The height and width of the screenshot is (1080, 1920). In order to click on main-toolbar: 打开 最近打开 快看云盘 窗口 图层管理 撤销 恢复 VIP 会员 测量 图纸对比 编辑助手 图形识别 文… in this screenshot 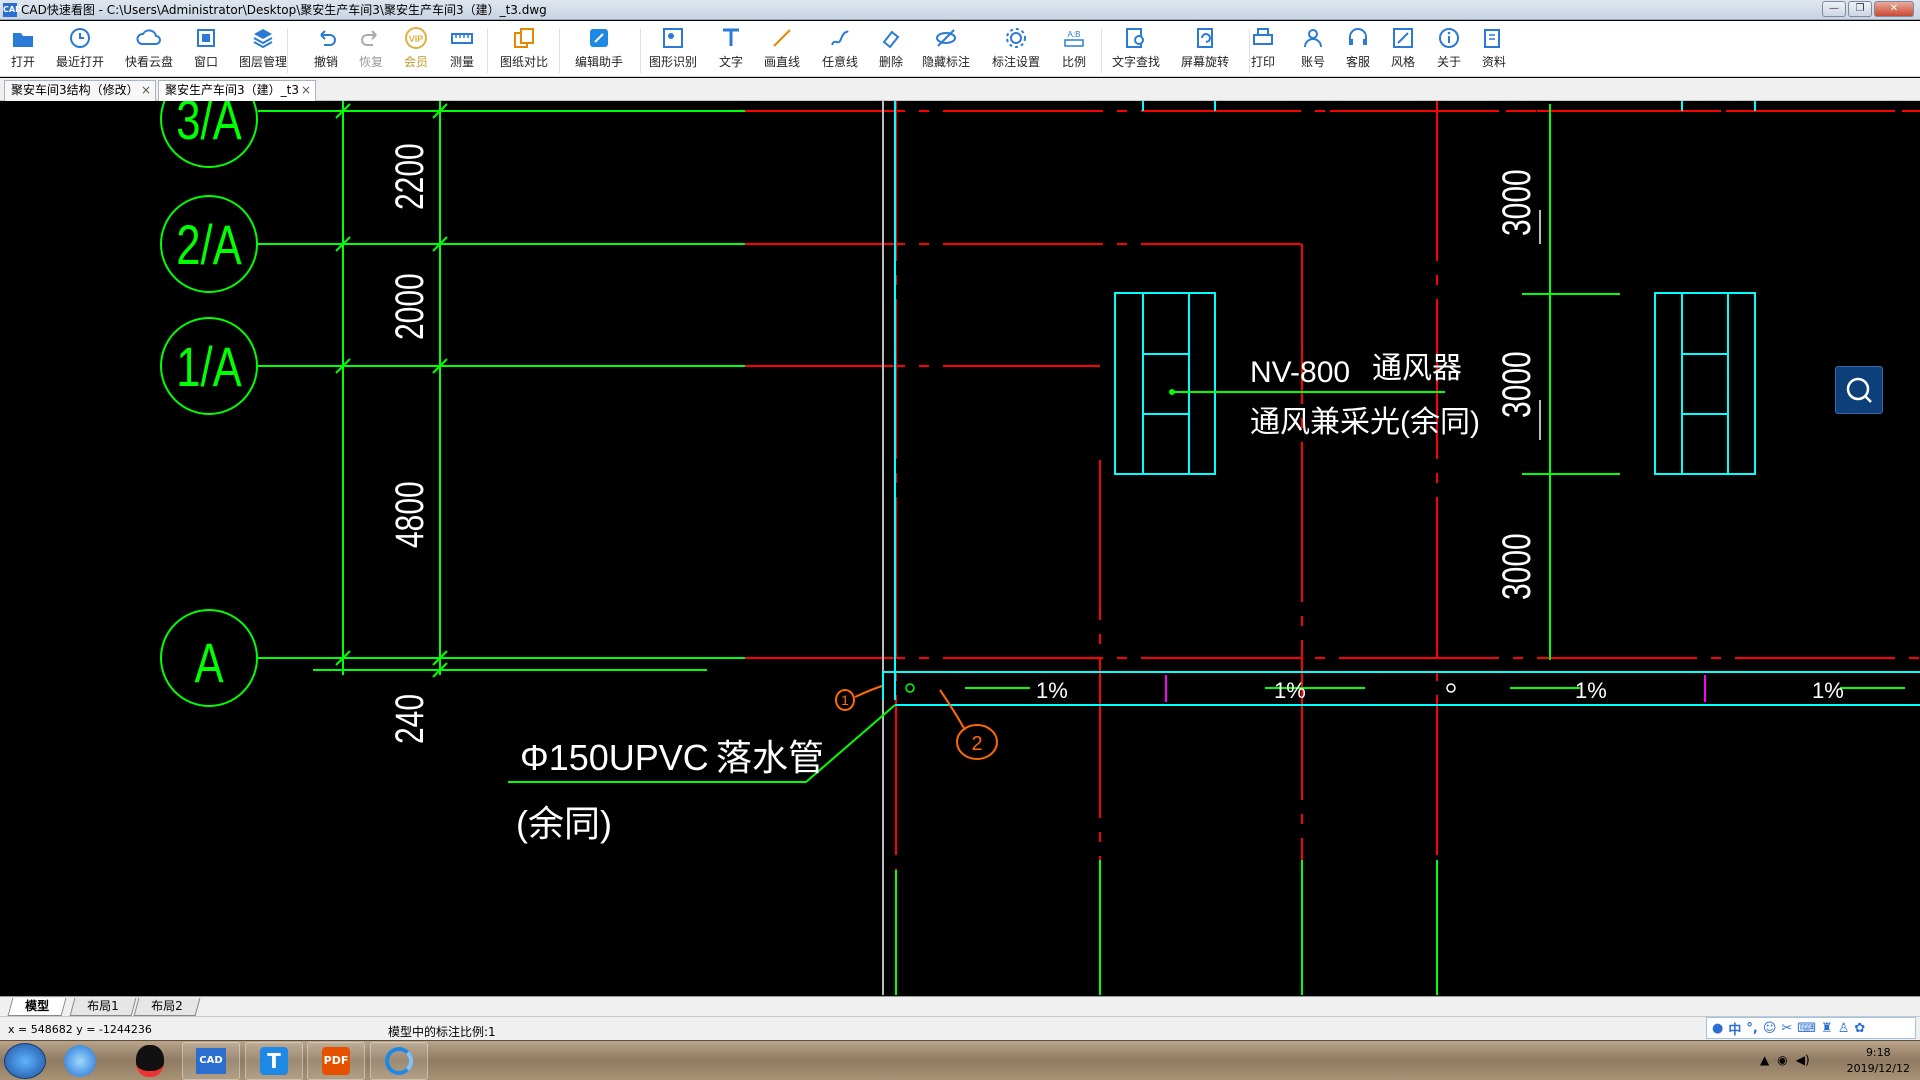, I will do `click(960, 49)`.